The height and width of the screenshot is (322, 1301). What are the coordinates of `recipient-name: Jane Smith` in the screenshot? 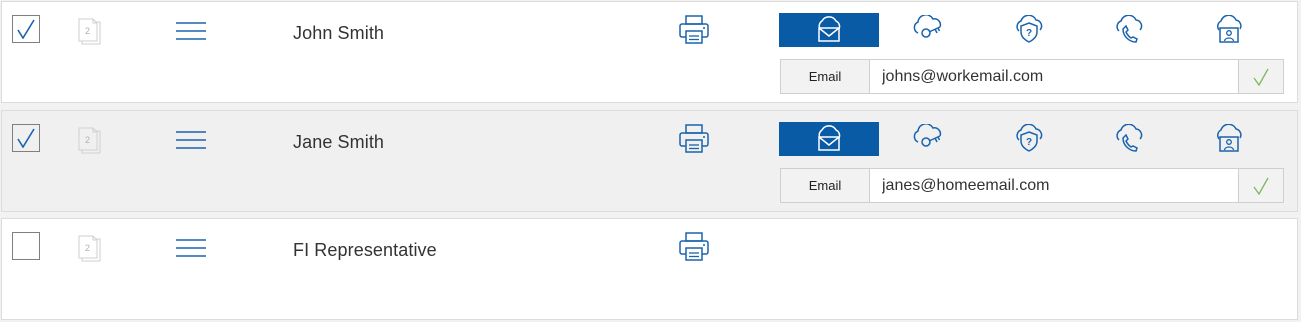 It's located at (339, 142).